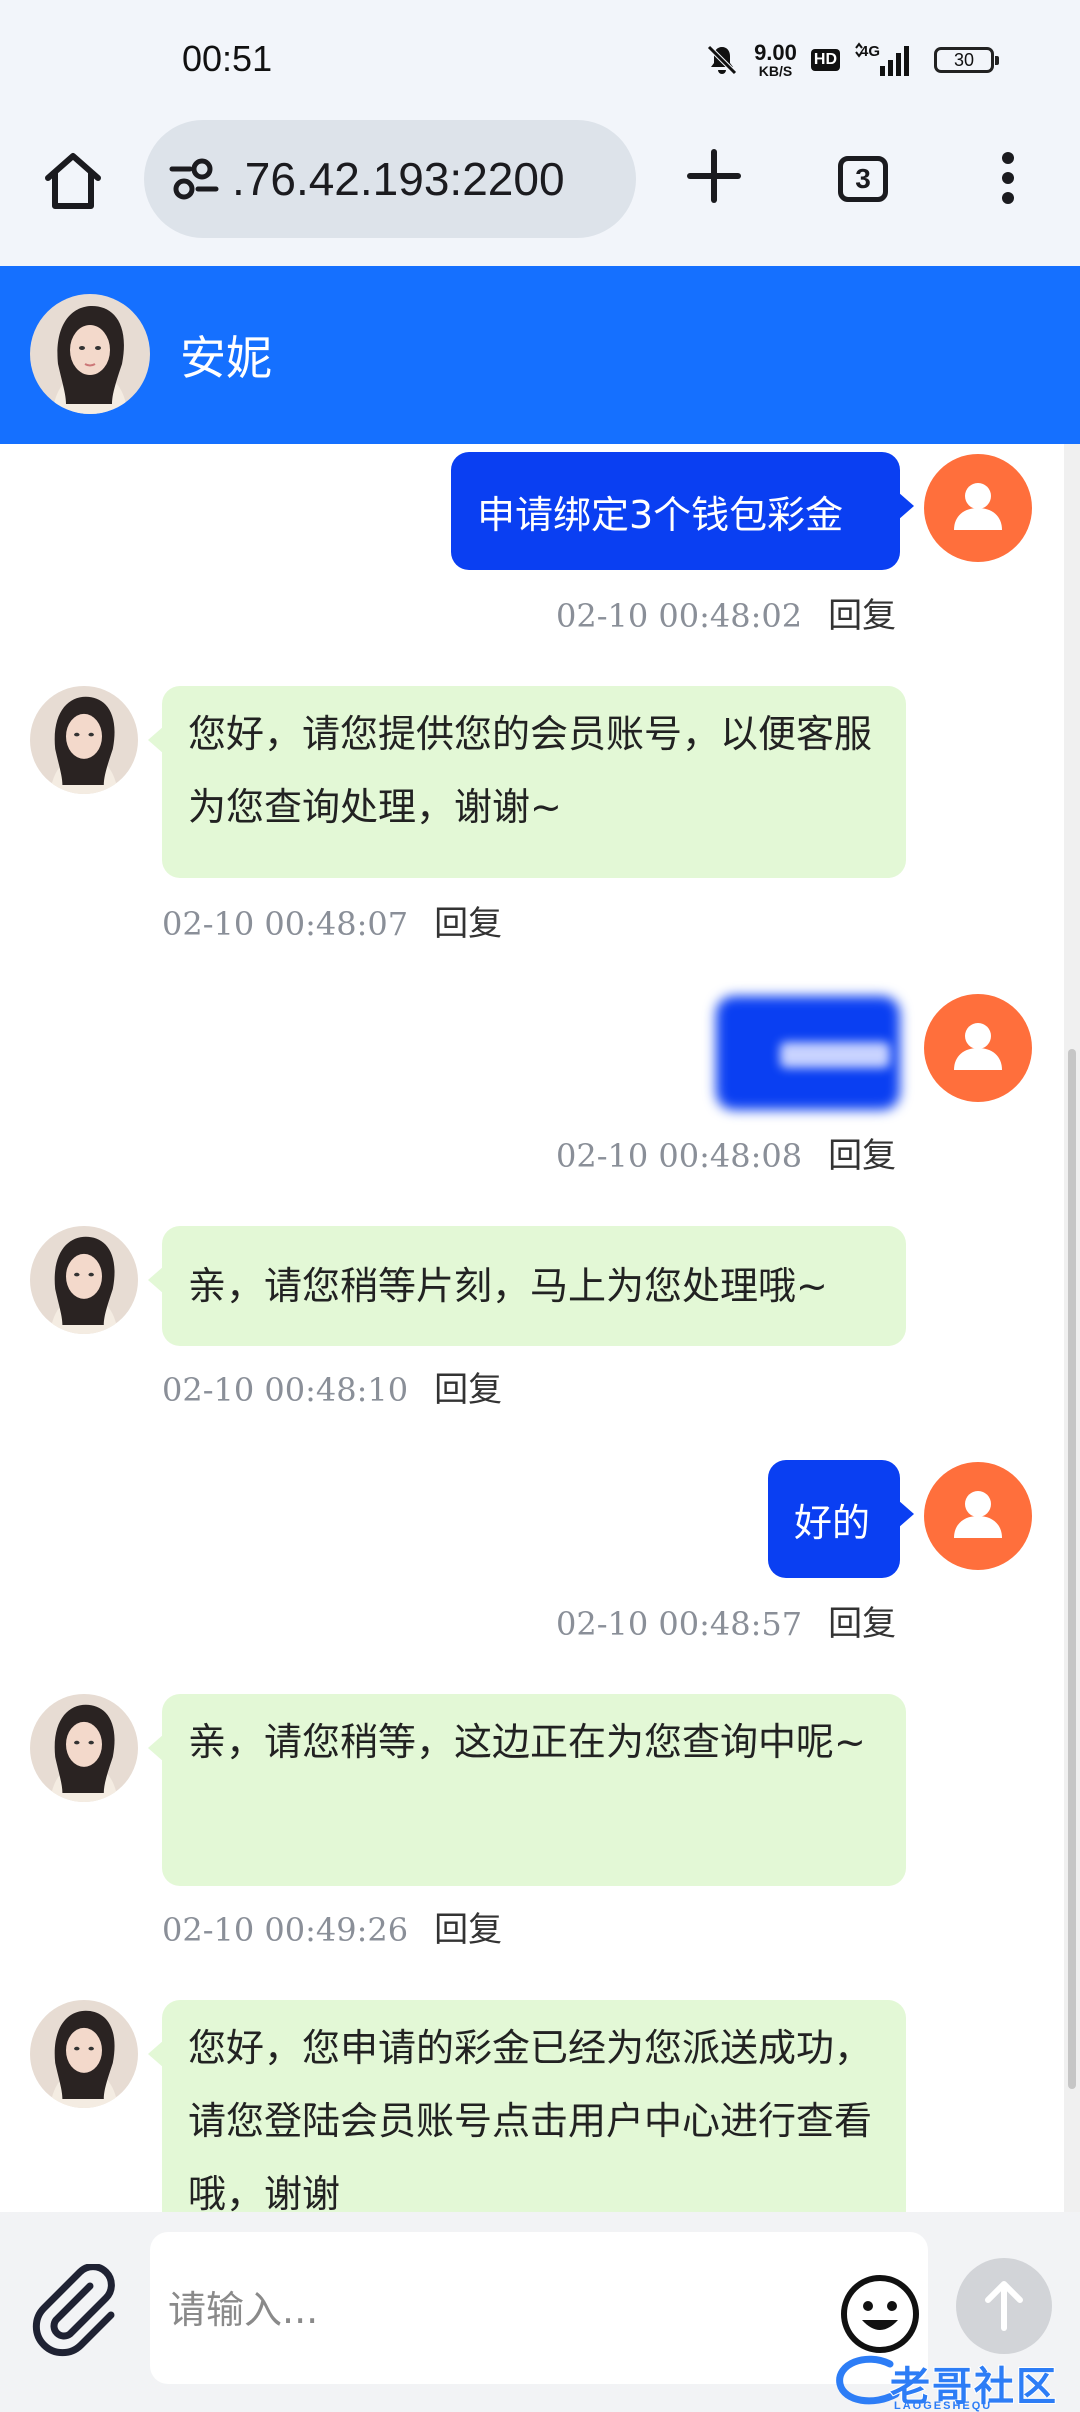 This screenshot has width=1080, height=2412. What do you see at coordinates (1072, 1569) in the screenshot?
I see `scrollbar-thumb` at bounding box center [1072, 1569].